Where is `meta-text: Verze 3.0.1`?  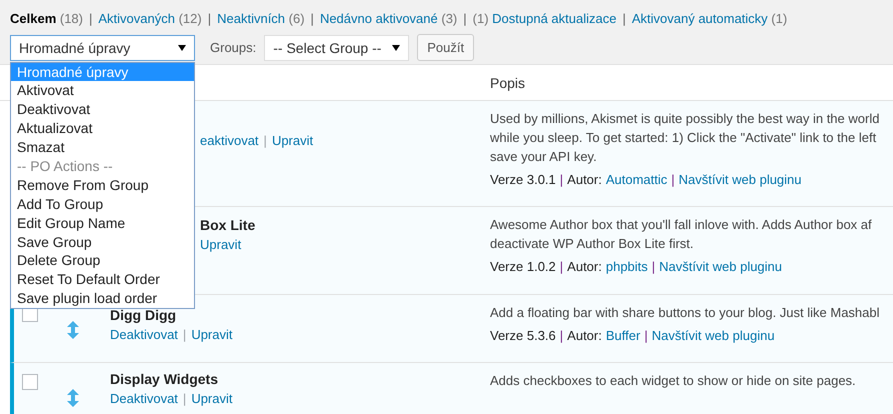 meta-text: Verze 3.0.1 is located at coordinates (523, 179).